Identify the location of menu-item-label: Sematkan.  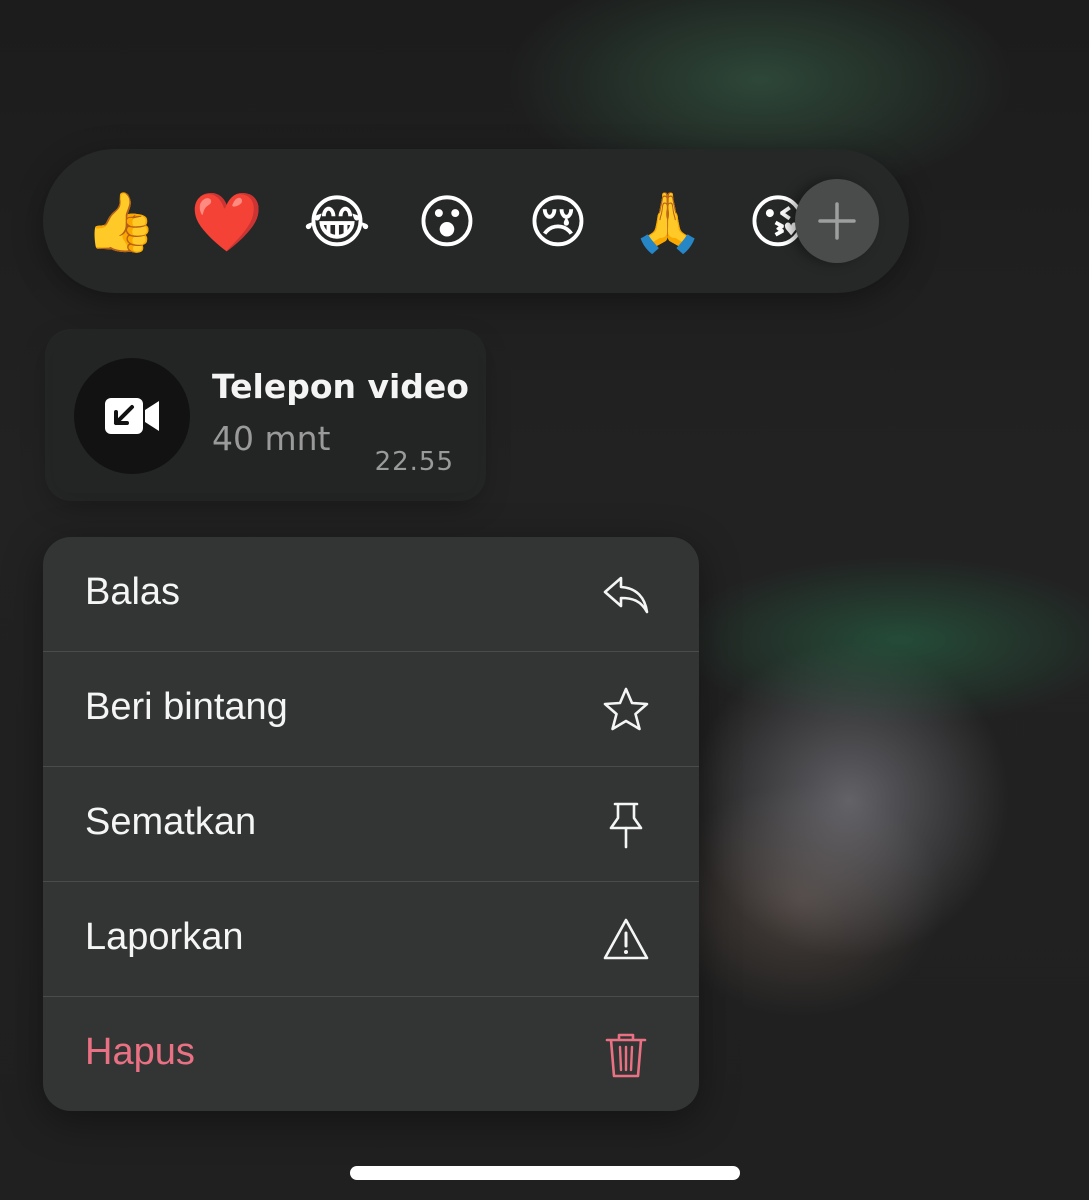
(171, 822).